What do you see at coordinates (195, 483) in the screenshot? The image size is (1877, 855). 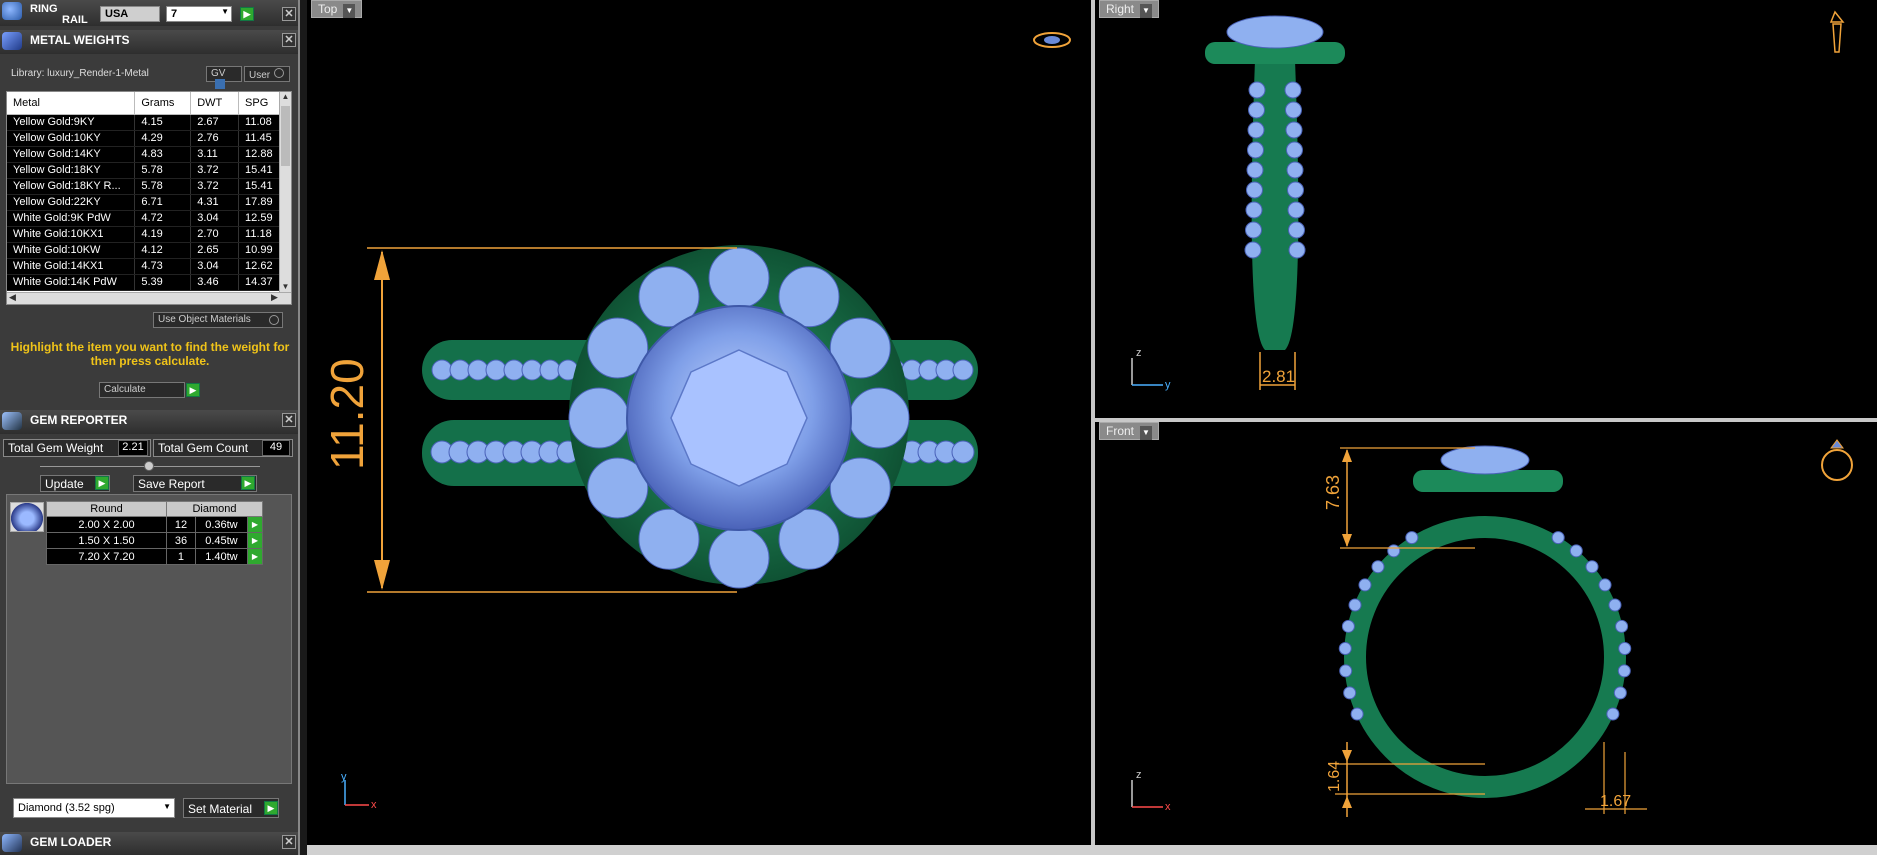 I see `save-report-button: Save Report` at bounding box center [195, 483].